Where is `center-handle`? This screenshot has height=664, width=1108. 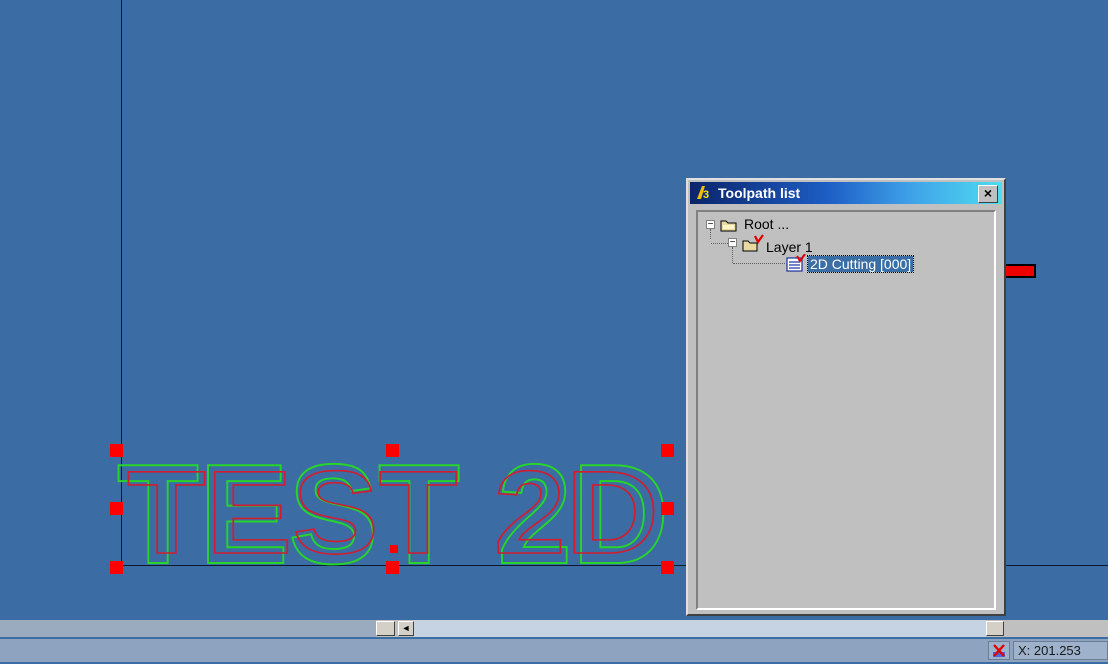
center-handle is located at coordinates (394, 549).